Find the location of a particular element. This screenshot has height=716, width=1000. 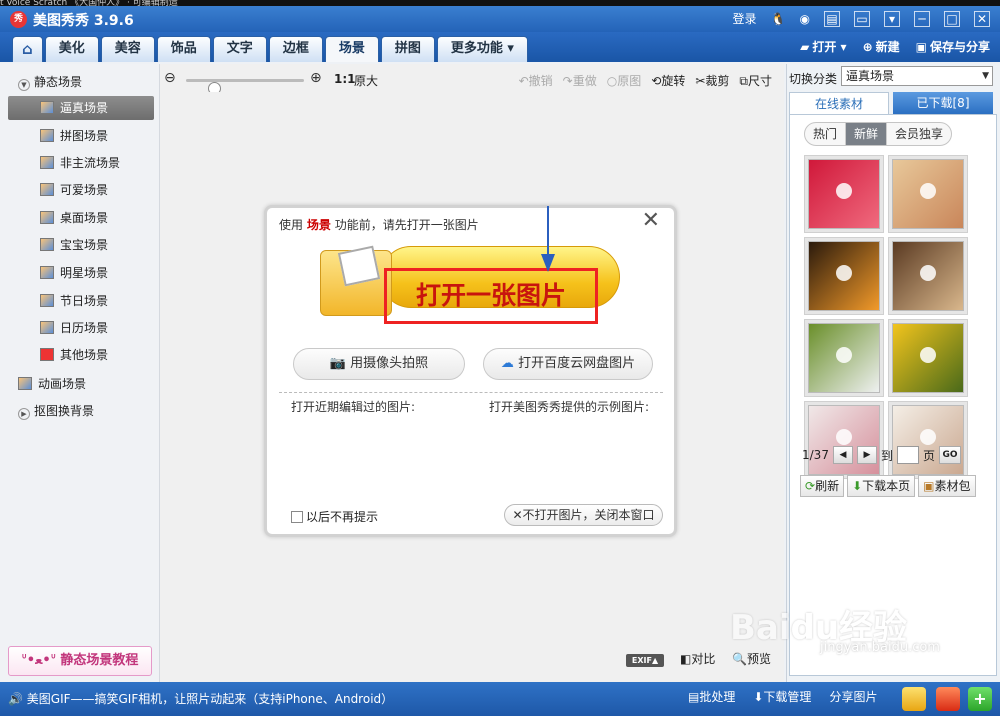

sidebar-group-cutout: ▶ 抠图换背景 is located at coordinates (56, 411).